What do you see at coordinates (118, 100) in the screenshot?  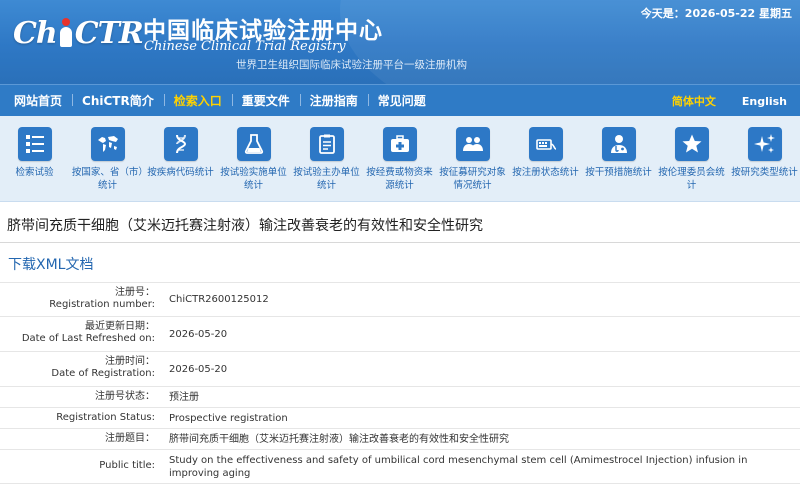 I see `nav-about: ChiCTR简介` at bounding box center [118, 100].